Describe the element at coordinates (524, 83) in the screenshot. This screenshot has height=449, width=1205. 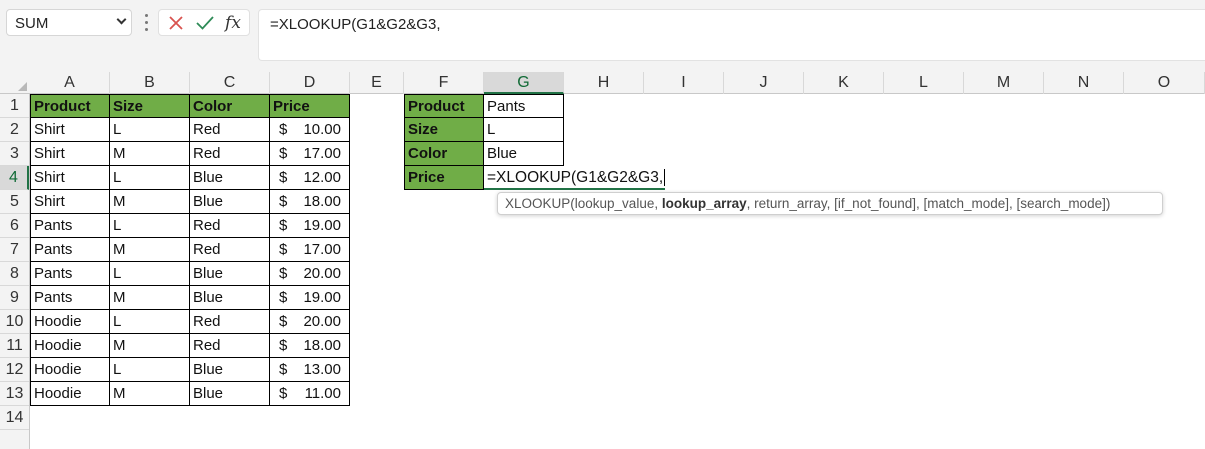
I see `column-header-g: G` at that location.